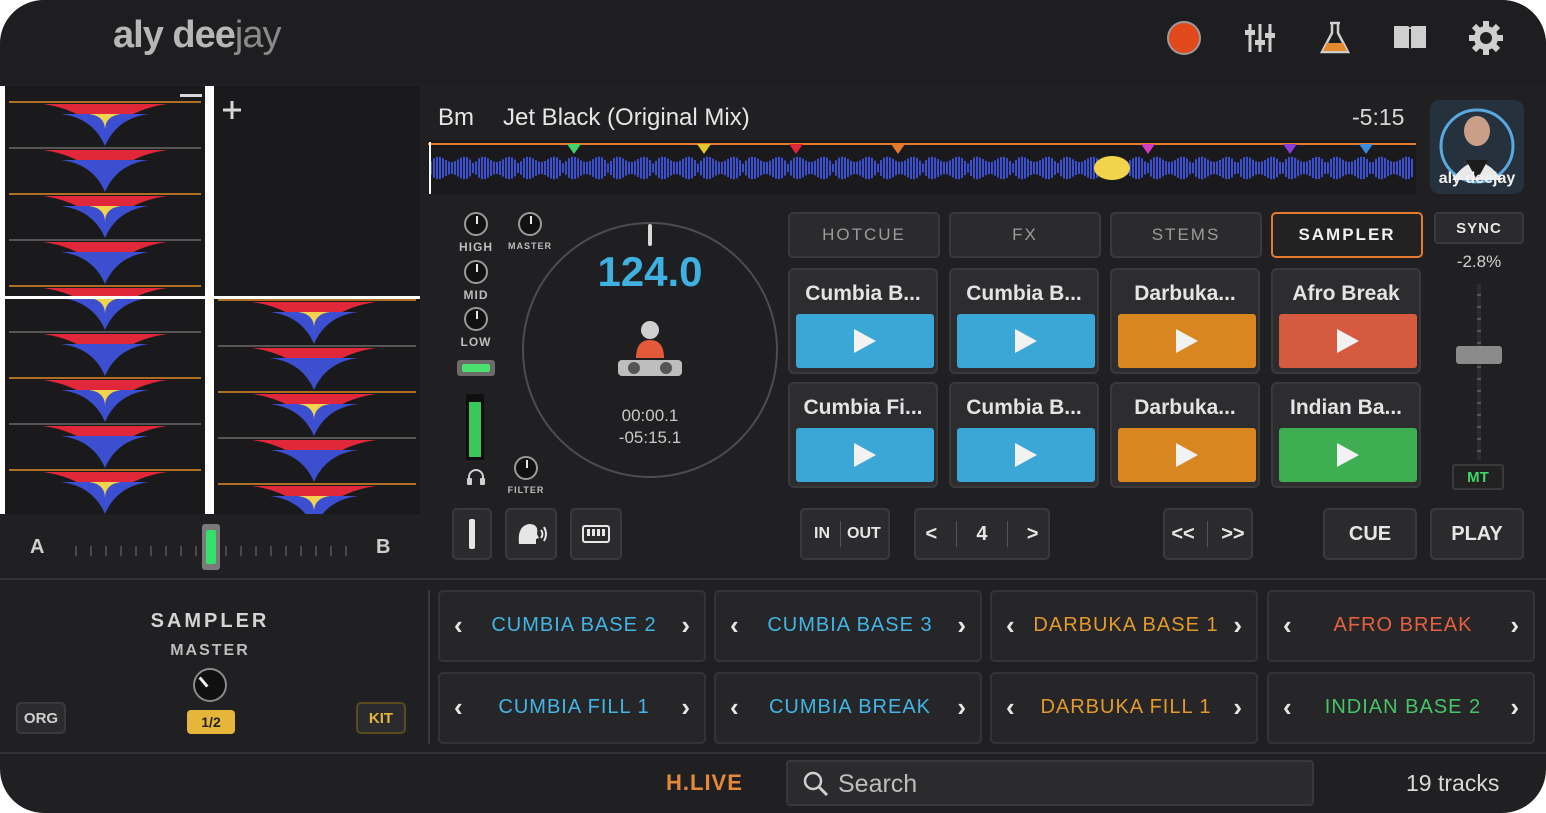 This screenshot has height=813, width=1546. I want to click on tab-stems: STEMS, so click(1186, 235).